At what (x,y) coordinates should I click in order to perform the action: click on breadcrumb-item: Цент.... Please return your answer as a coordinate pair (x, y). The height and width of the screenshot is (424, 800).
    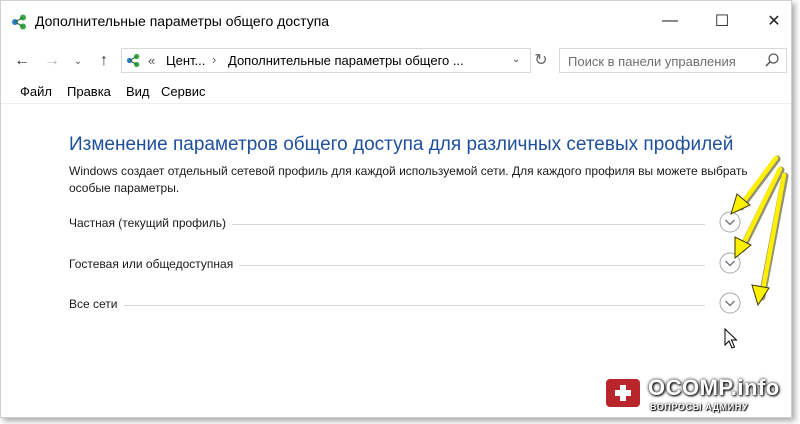
    Looking at the image, I should click on (185, 60).